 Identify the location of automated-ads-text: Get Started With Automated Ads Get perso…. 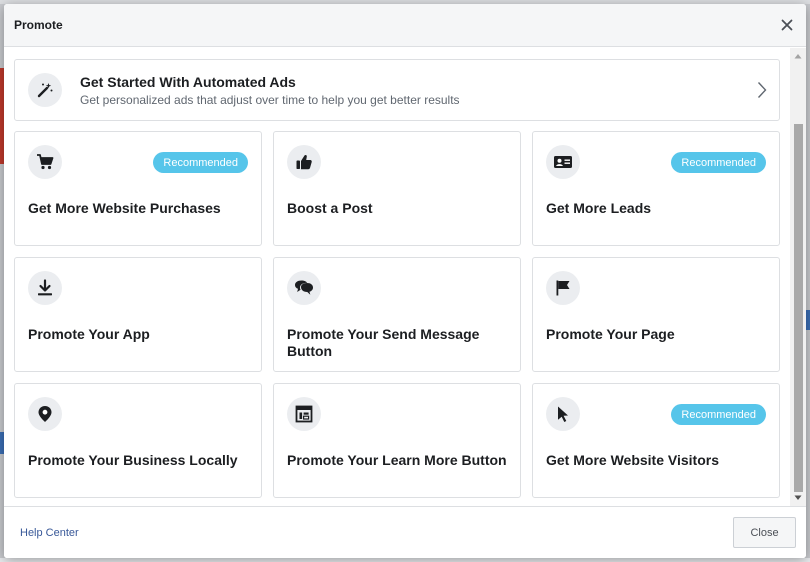
(270, 91).